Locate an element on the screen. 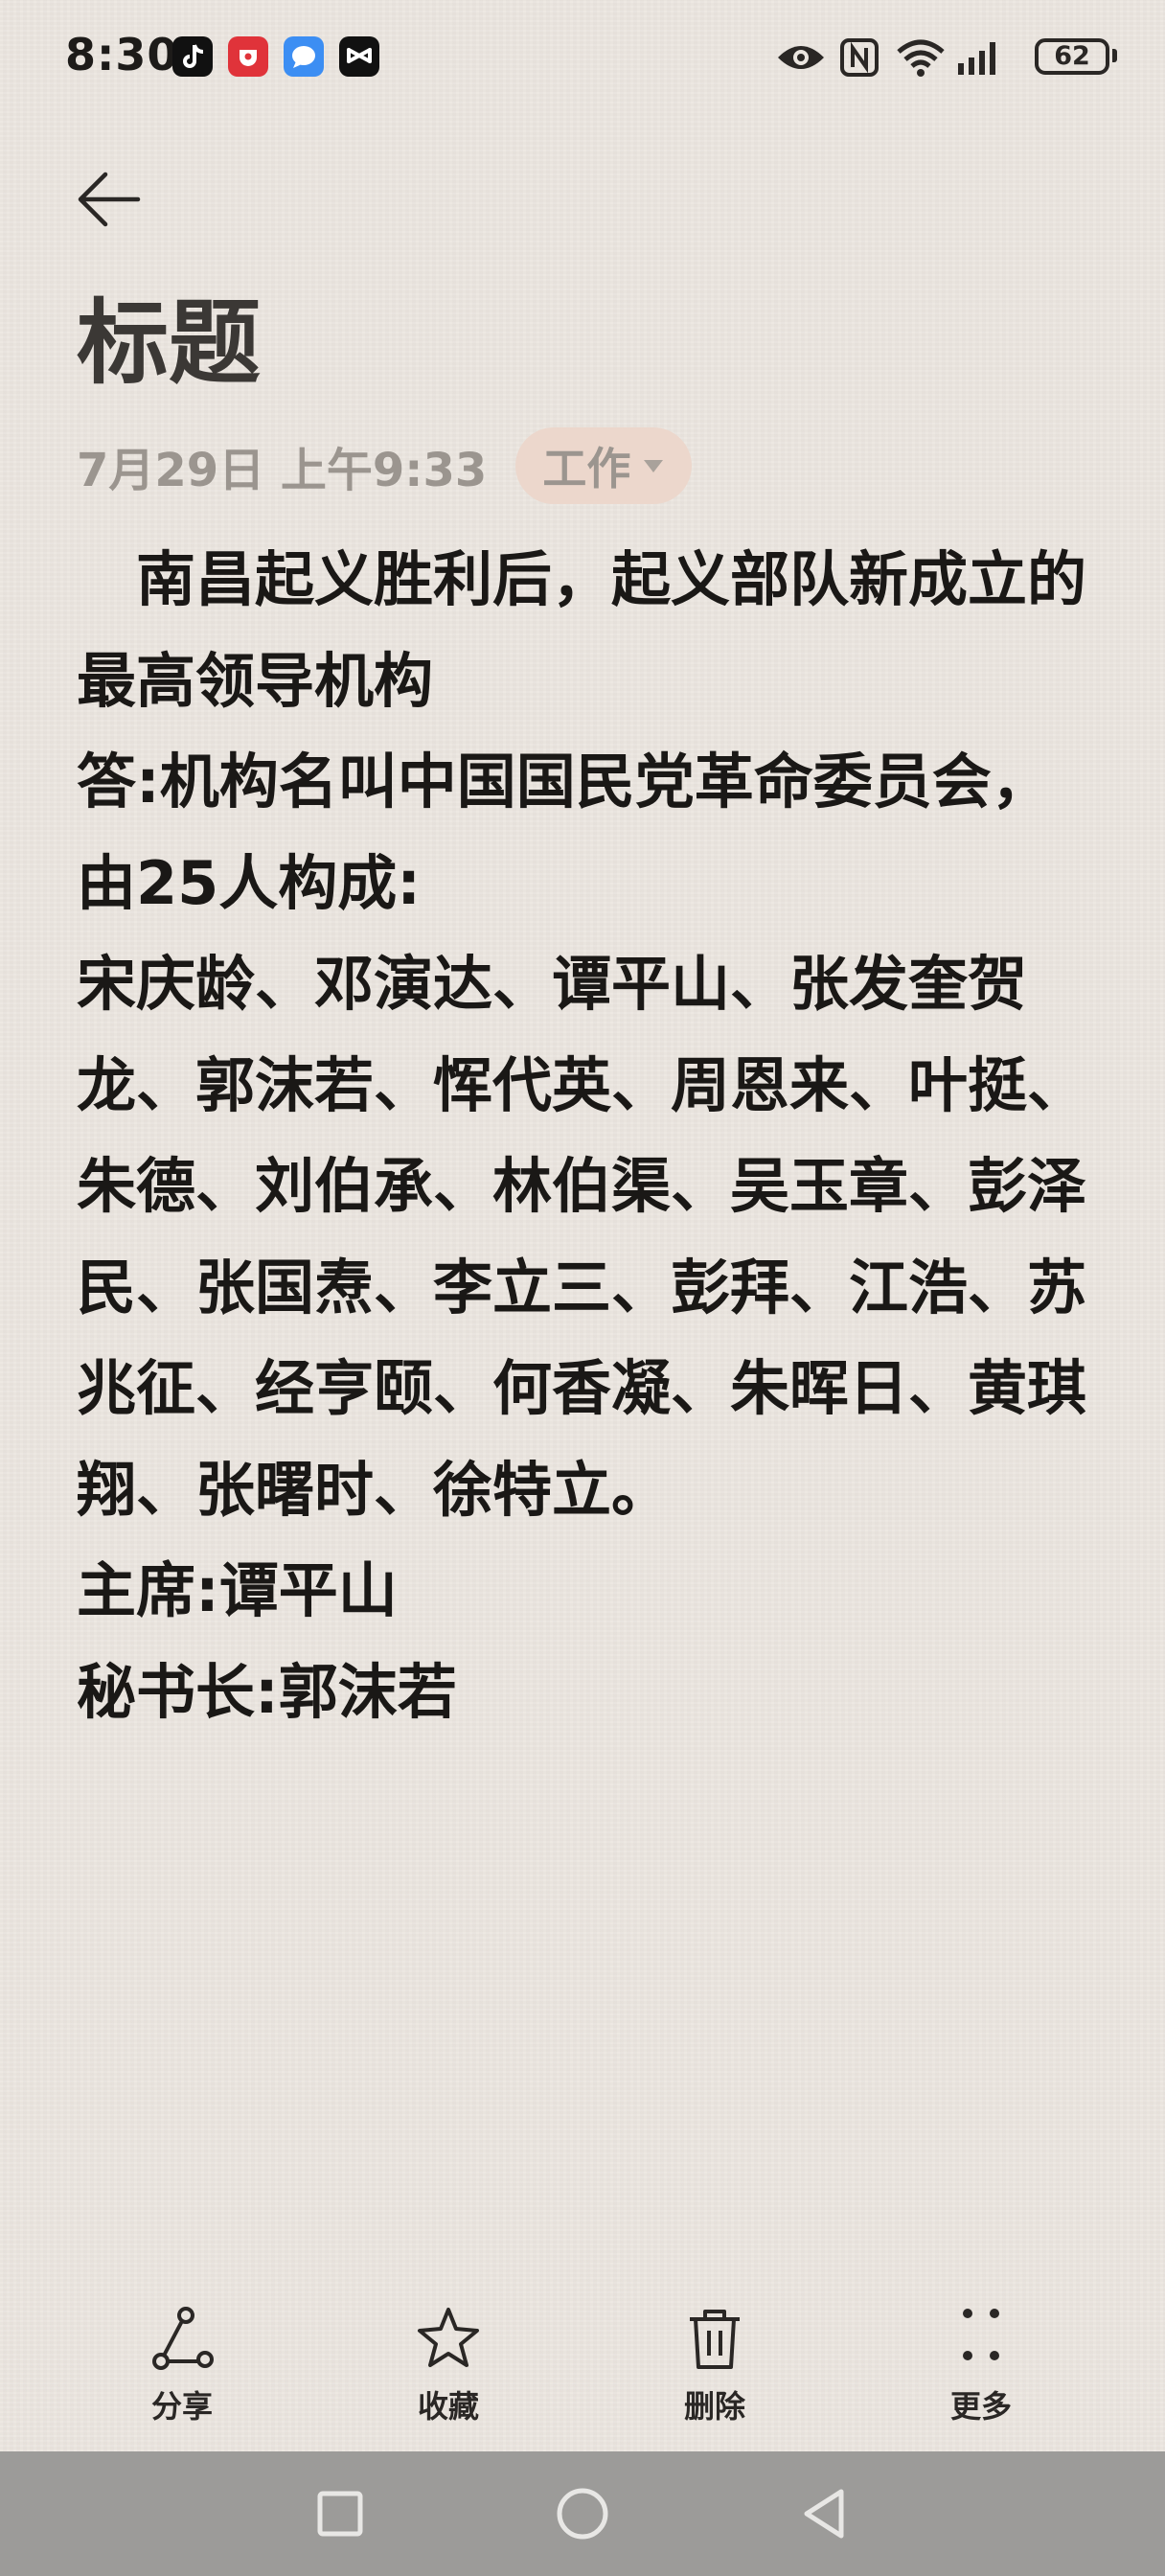  eye-icon is located at coordinates (801, 57).